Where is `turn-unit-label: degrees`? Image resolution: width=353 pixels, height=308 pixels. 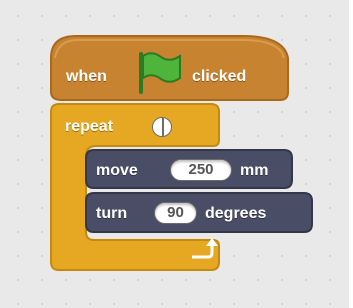
turn-unit-label: degrees is located at coordinates (236, 213).